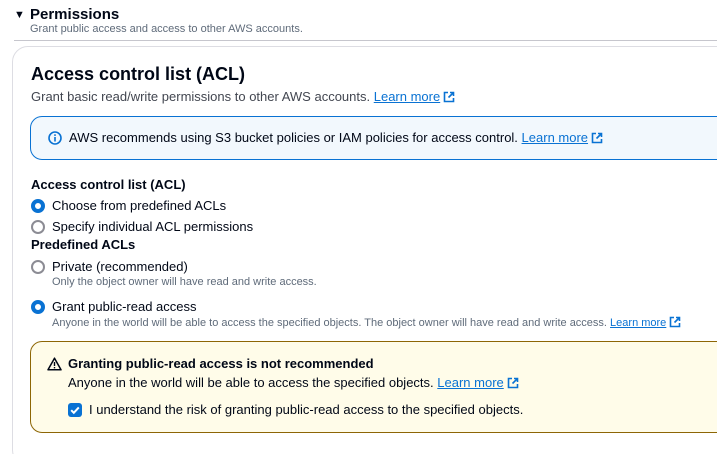 The height and width of the screenshot is (454, 717). I want to click on public-read-learn-more-label: Learn more, so click(638, 323).